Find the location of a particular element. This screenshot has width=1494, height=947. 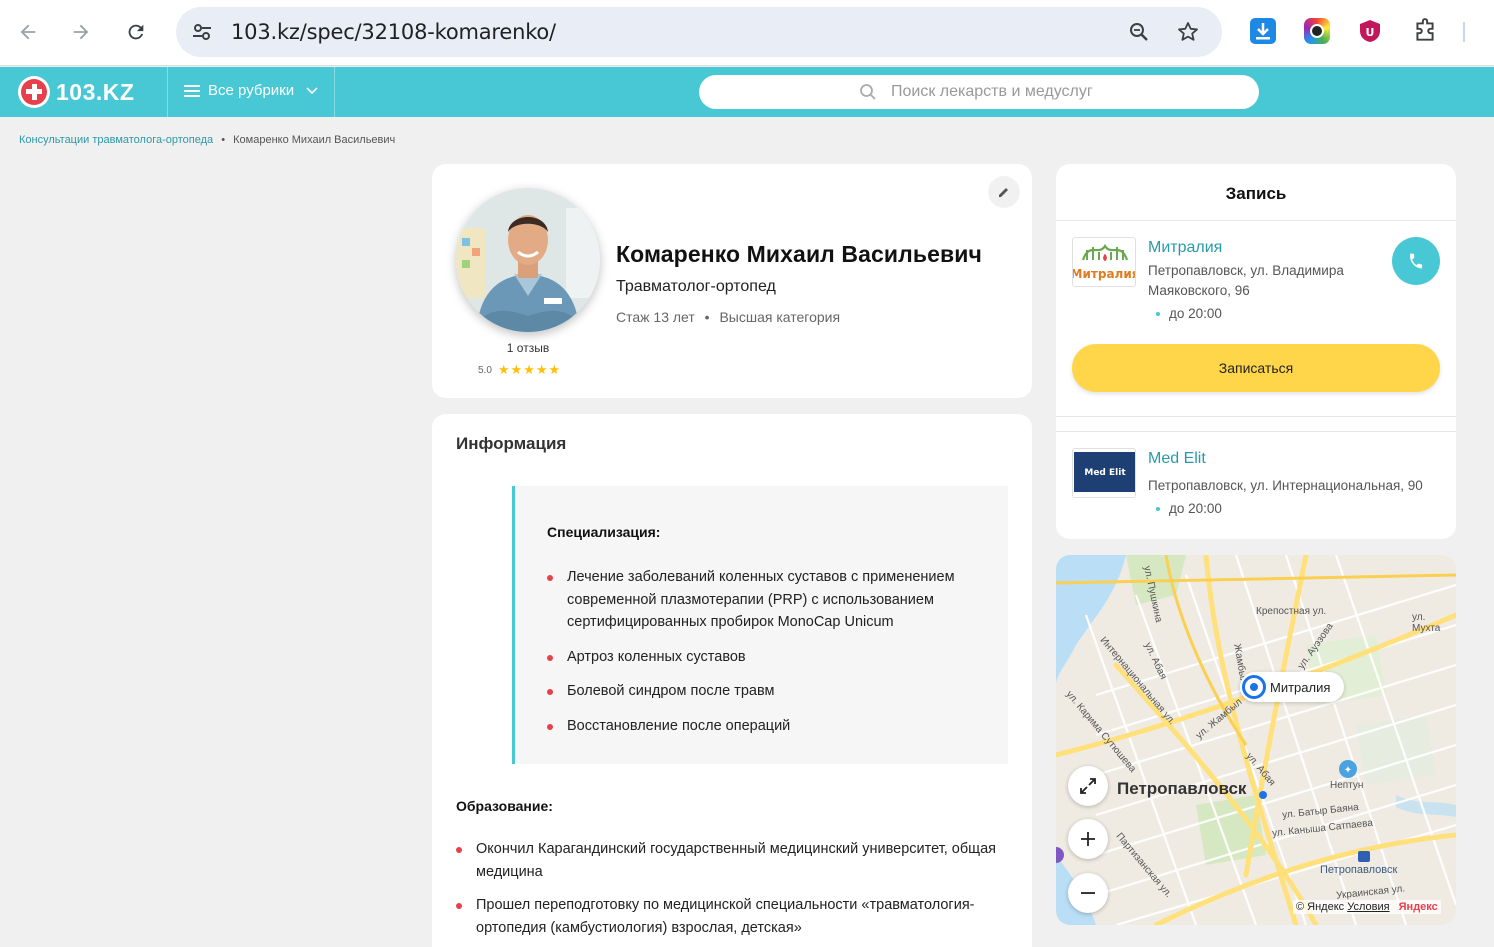

map-zoom-out-button is located at coordinates (1088, 893).